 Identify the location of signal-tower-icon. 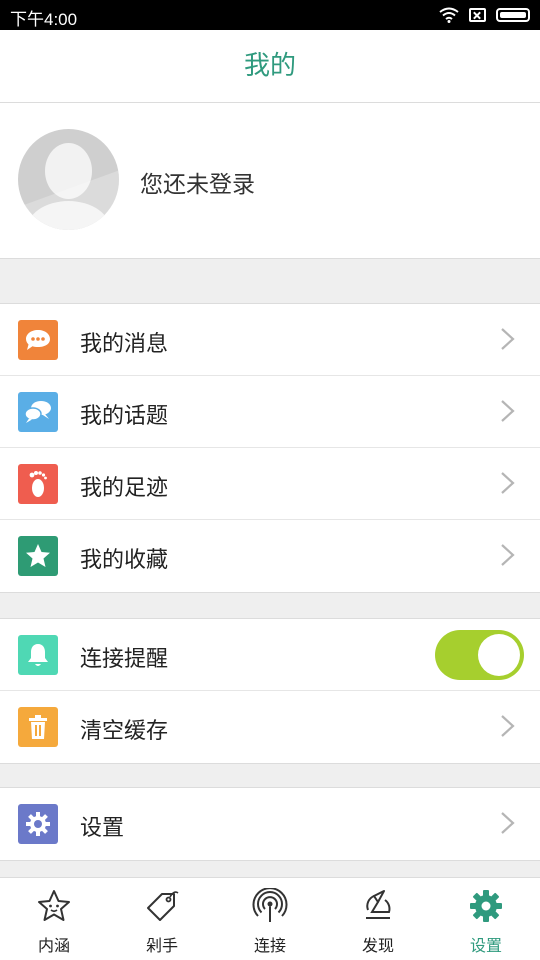
(270, 905).